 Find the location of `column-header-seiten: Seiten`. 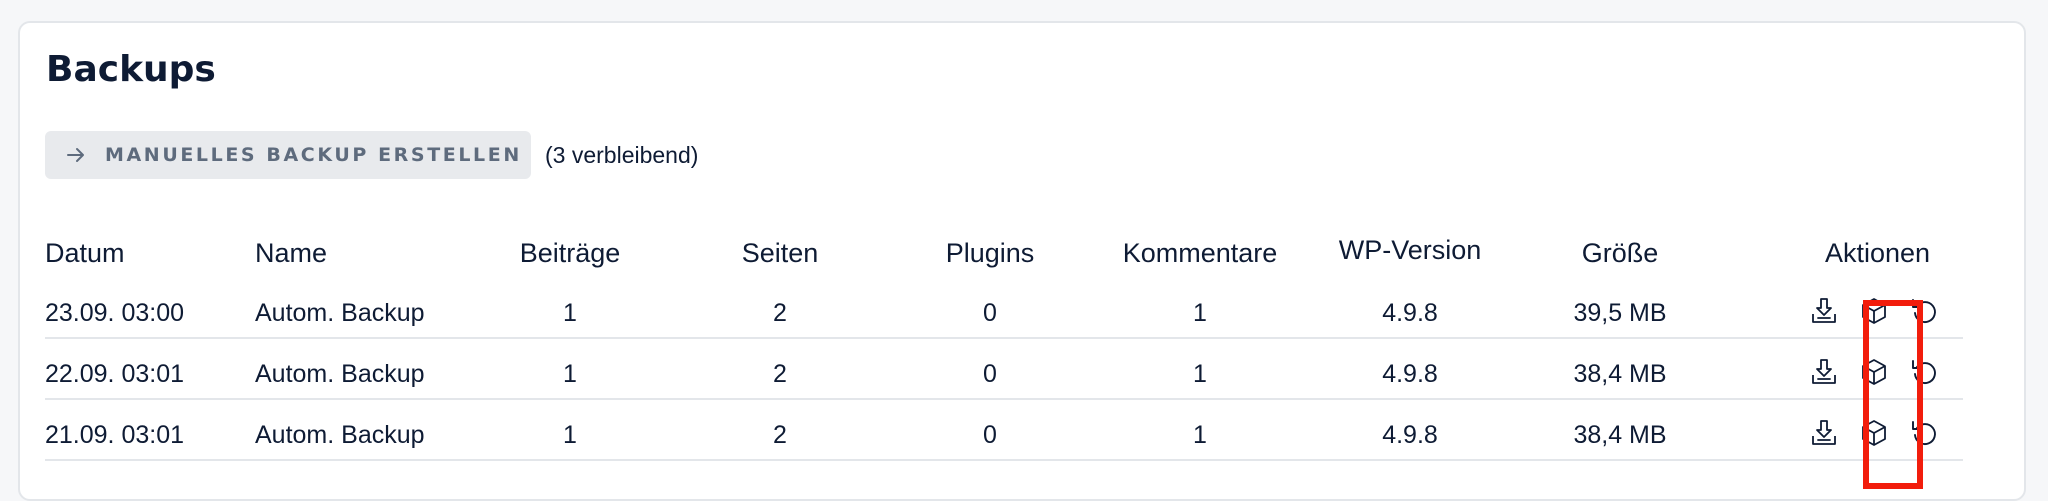

column-header-seiten: Seiten is located at coordinates (780, 253).